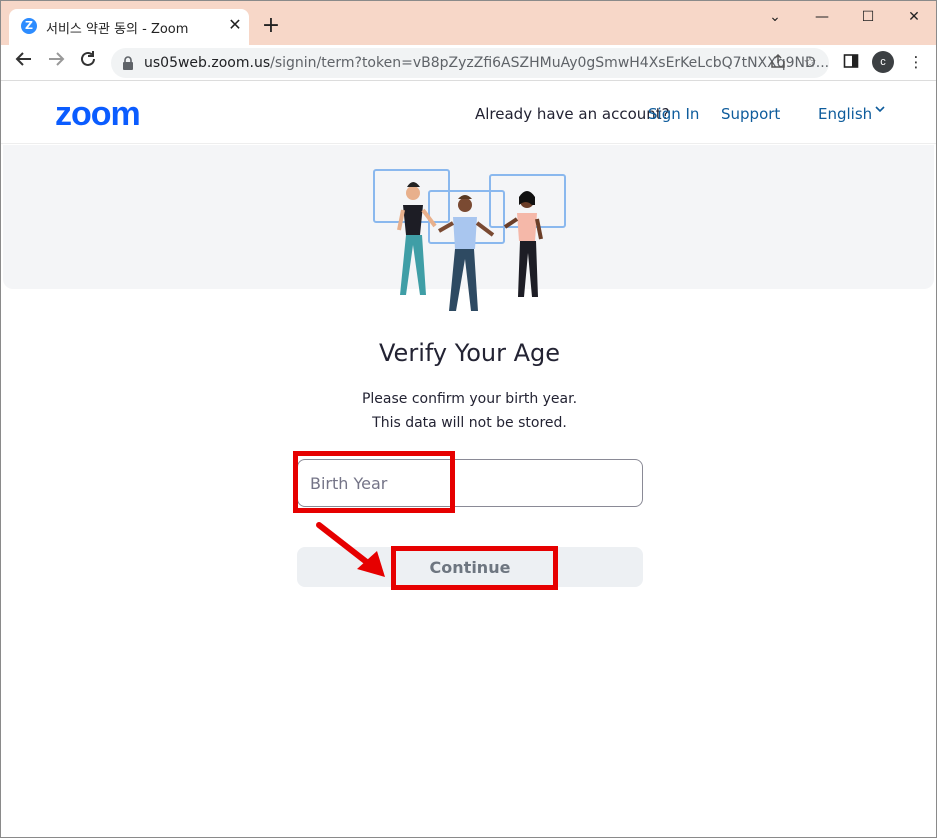  I want to click on close-tab-icon: ✕, so click(235, 26).